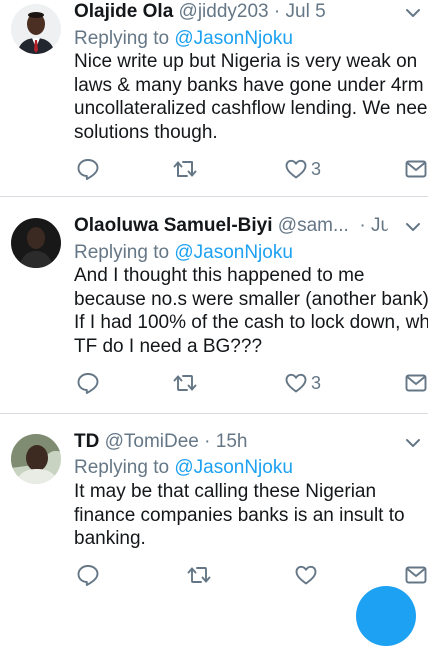 This screenshot has width=428, height=646. I want to click on tweet-header: Olajide Ola @jiddy203 · Jul 5, so click(231, 12).